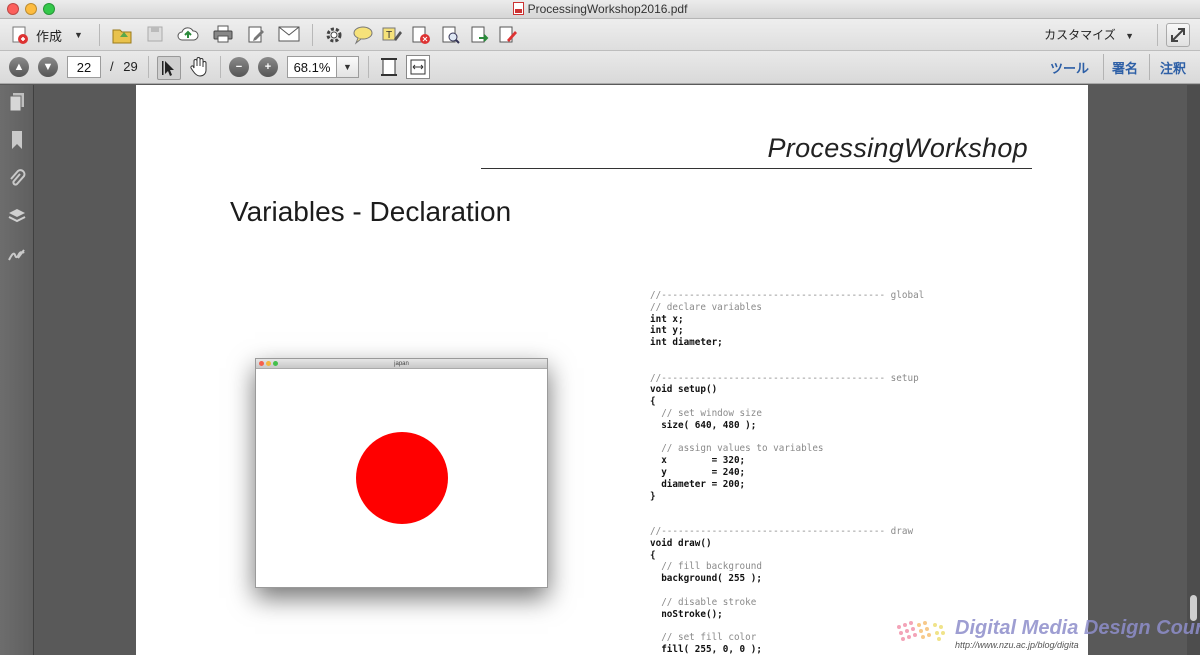 This screenshot has width=1200, height=655. I want to click on signature-pen-icon, so click(508, 34).